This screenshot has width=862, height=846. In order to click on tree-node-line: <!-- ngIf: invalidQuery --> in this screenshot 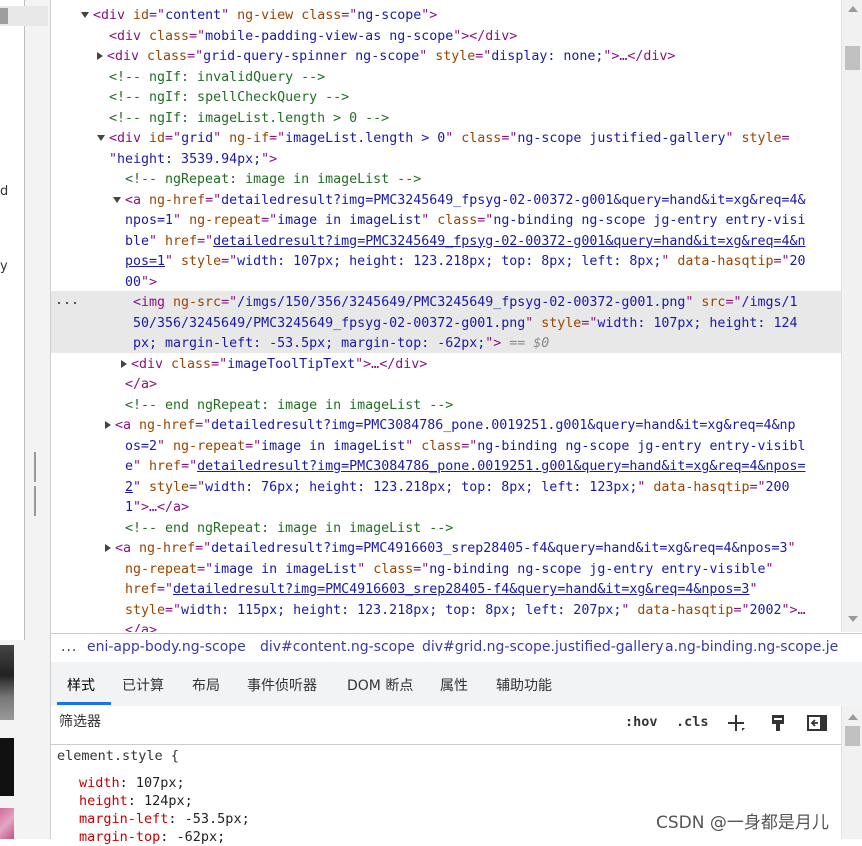, I will do `click(217, 78)`.